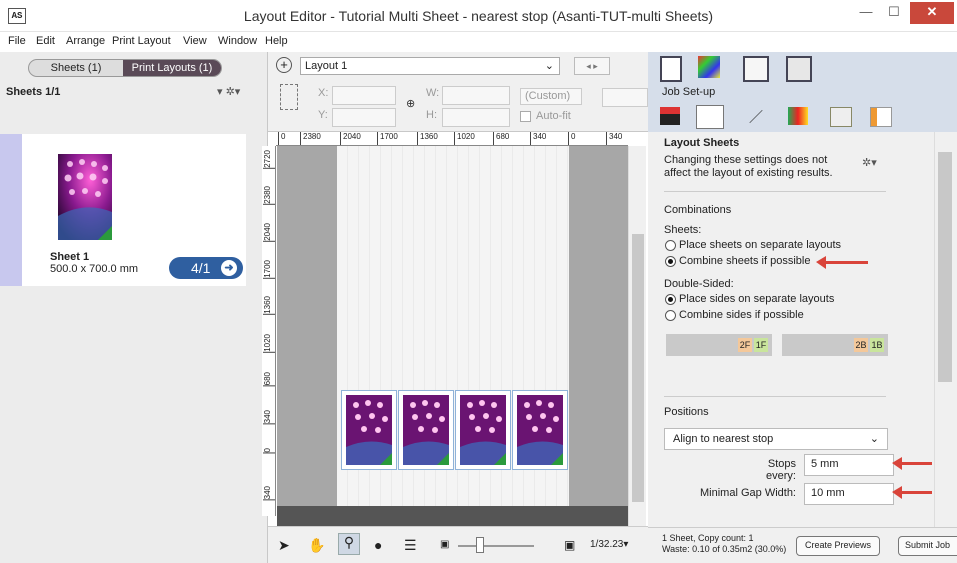 This screenshot has height=563, width=957. What do you see at coordinates (799, 69) in the screenshot?
I see `layout-icon` at bounding box center [799, 69].